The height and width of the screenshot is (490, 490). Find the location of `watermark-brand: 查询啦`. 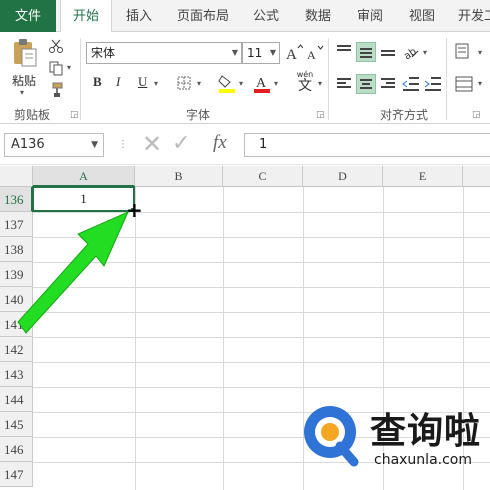

watermark-brand: 查询啦 is located at coordinates (426, 431).